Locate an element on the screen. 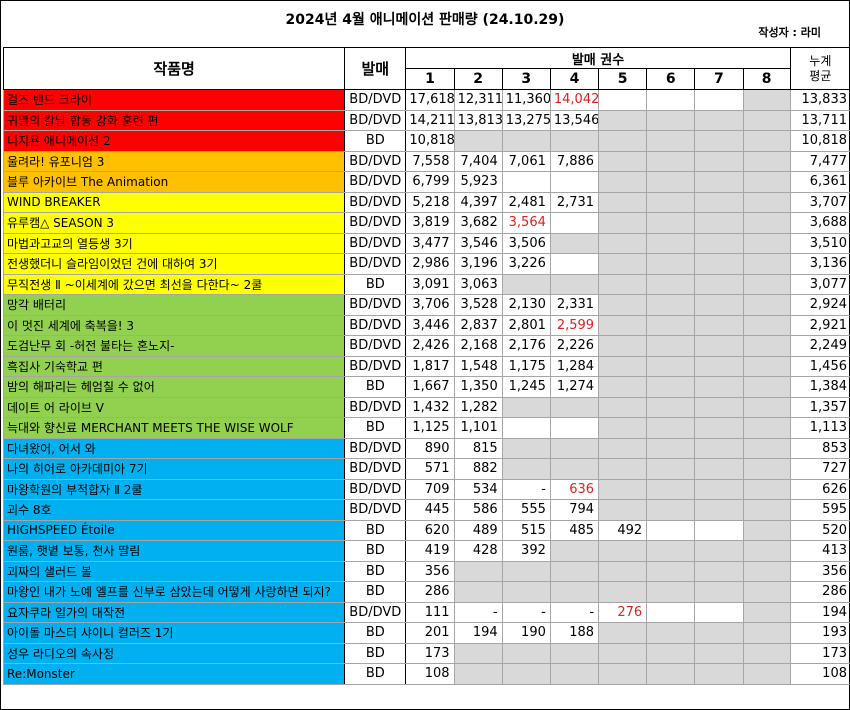 Image resolution: width=850 pixels, height=710 pixels. work-title-cell: 망각 배터리 is located at coordinates (174, 305).